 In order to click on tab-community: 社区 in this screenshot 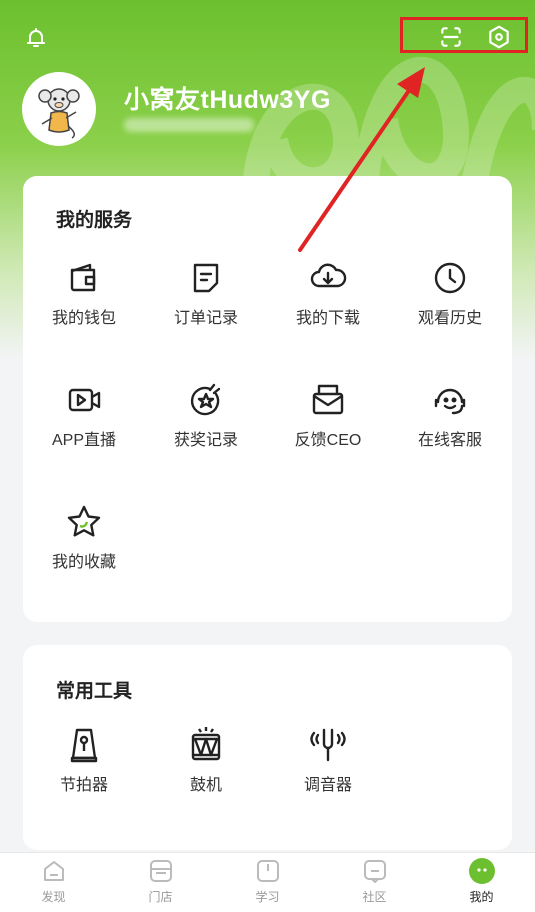, I will do `click(374, 882)`.